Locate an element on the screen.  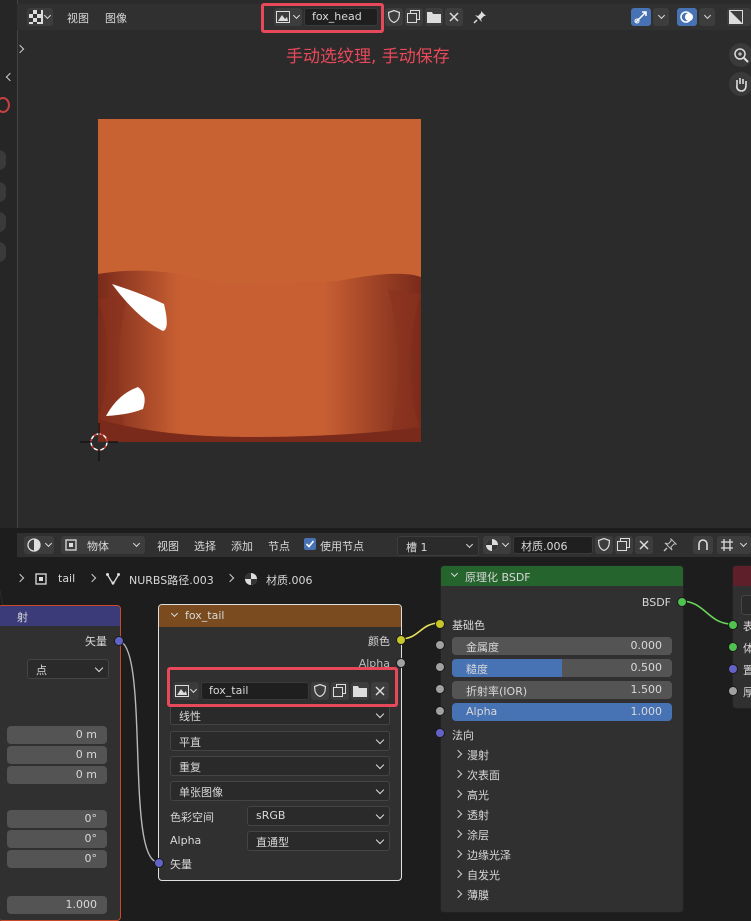
volume-socket is located at coordinates (733, 647).